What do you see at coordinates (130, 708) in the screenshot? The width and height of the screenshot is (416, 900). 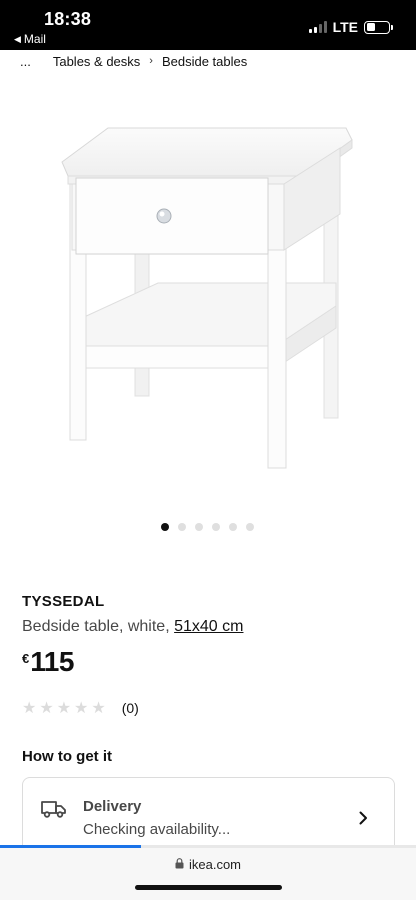 I see `rating-count: (0)` at bounding box center [130, 708].